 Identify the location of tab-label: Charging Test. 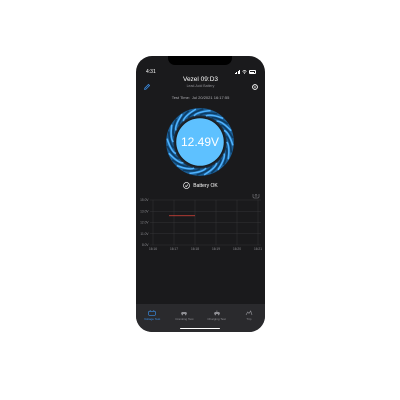
(216, 319).